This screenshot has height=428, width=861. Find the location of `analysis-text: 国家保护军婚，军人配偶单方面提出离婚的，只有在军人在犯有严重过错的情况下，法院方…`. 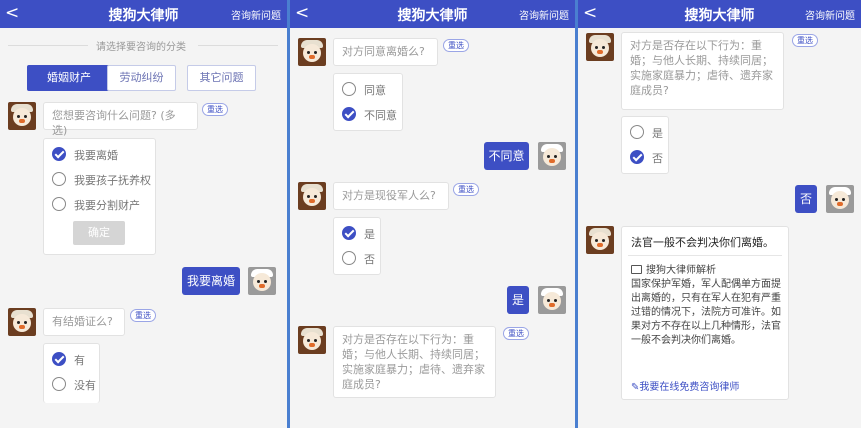

analysis-text: 国家保护军婚，军人配偶单方面提出离婚的，只有在军人在犯有严重过错的情况下，法院方… is located at coordinates (706, 312).